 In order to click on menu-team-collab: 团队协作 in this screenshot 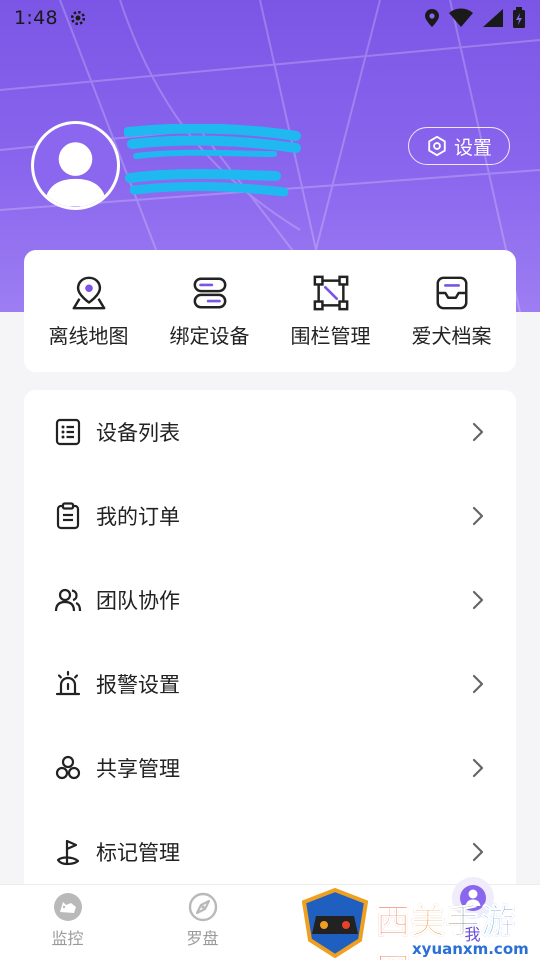, I will do `click(270, 600)`.